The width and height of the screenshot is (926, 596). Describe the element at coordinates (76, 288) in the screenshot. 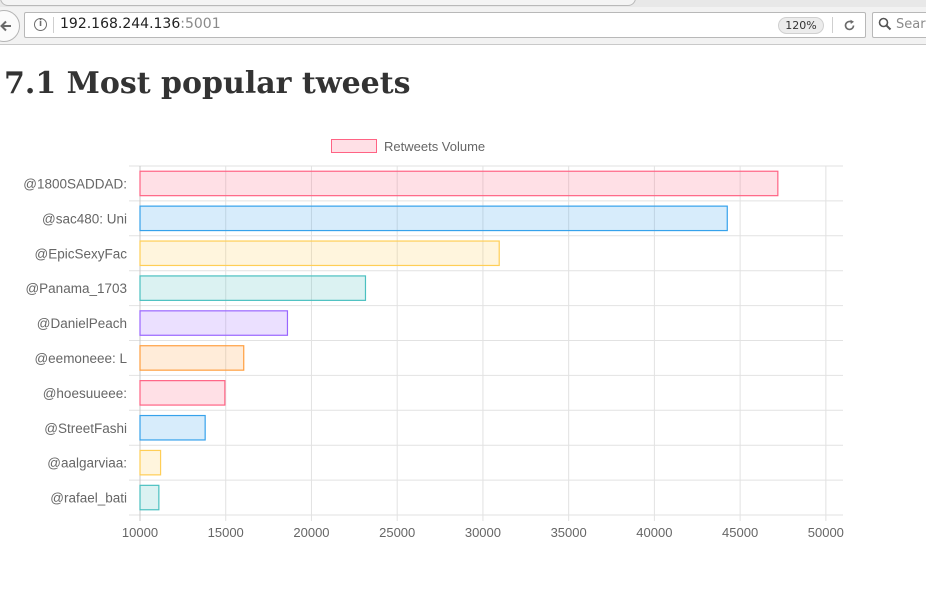

I see `y-category-label: @Panama_1703` at that location.